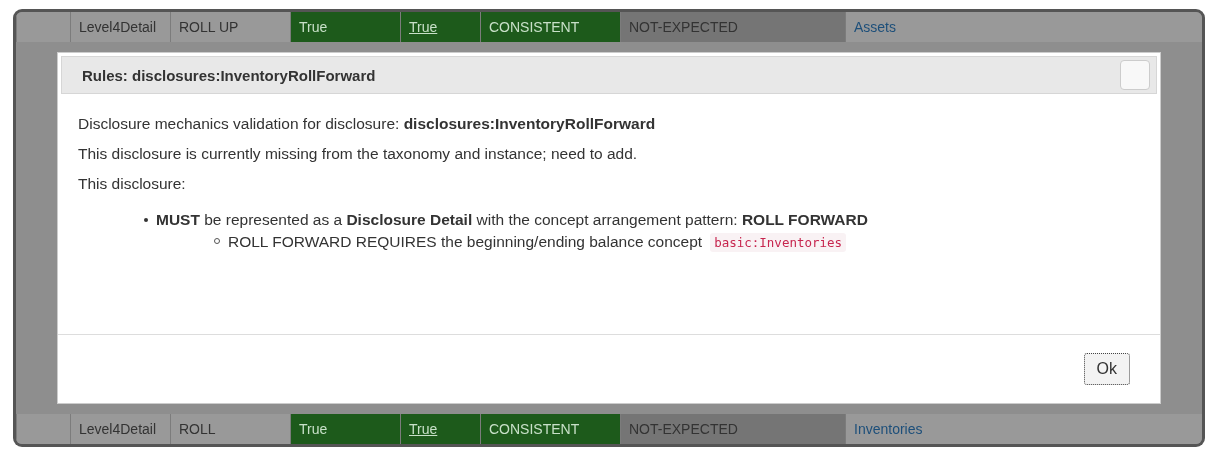  Describe the element at coordinates (512, 220) in the screenshot. I see `rule-text: MUST be represented as a Disclosure Detail with the concept arrangement pattern: ROLL FORWARD` at that location.